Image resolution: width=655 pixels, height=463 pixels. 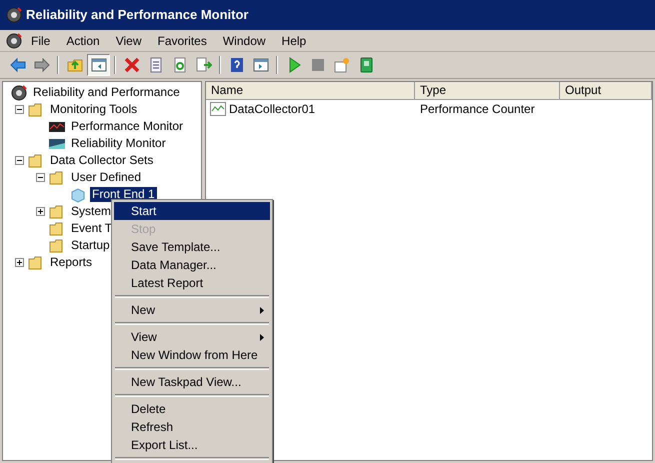 What do you see at coordinates (118, 143) in the screenshot?
I see `tree-item: Reliability Monitor` at bounding box center [118, 143].